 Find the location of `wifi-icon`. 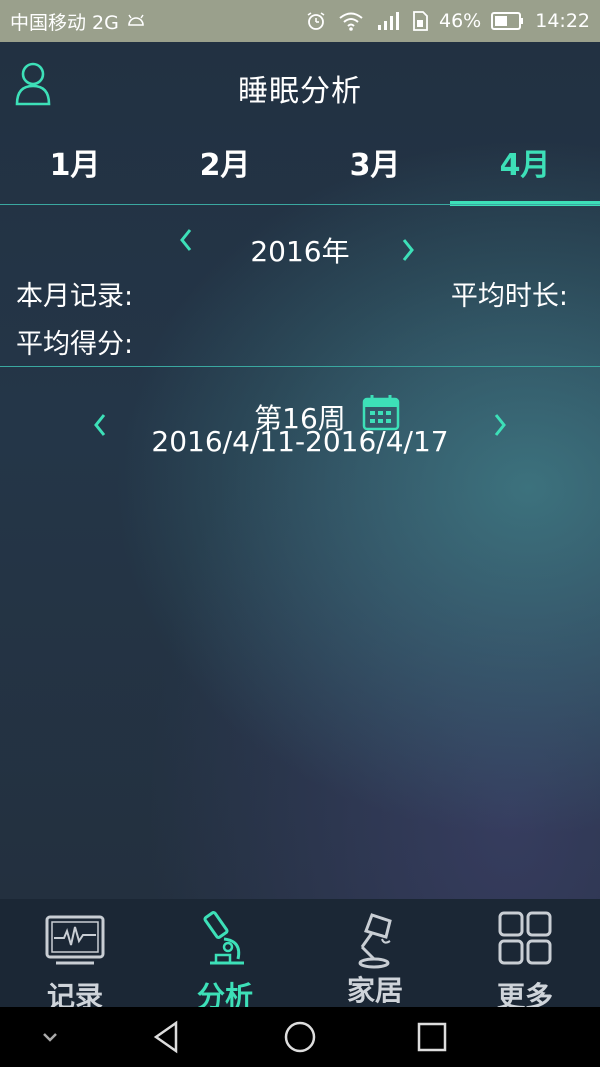

wifi-icon is located at coordinates (351, 21).